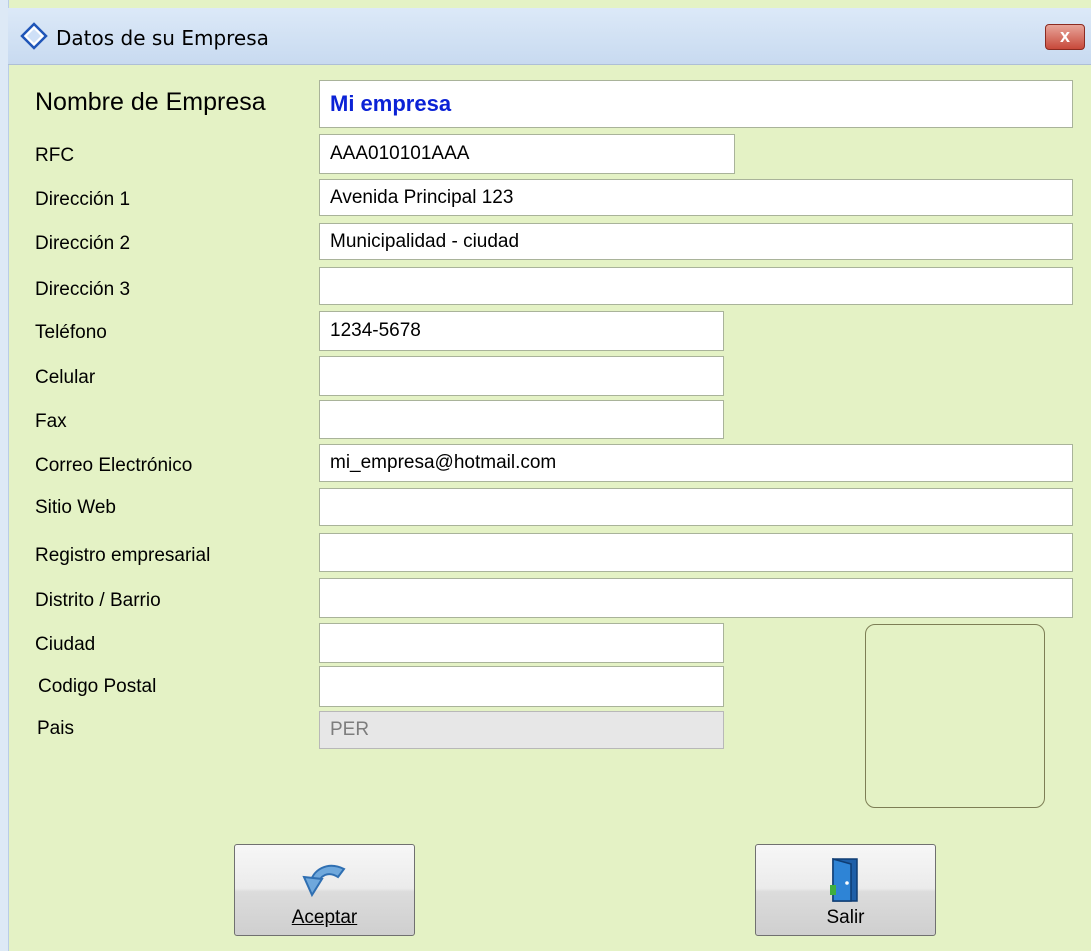 The width and height of the screenshot is (1091, 951). Describe the element at coordinates (696, 241) in the screenshot. I see `address-2-input: Municipalidad - ciudad` at that location.